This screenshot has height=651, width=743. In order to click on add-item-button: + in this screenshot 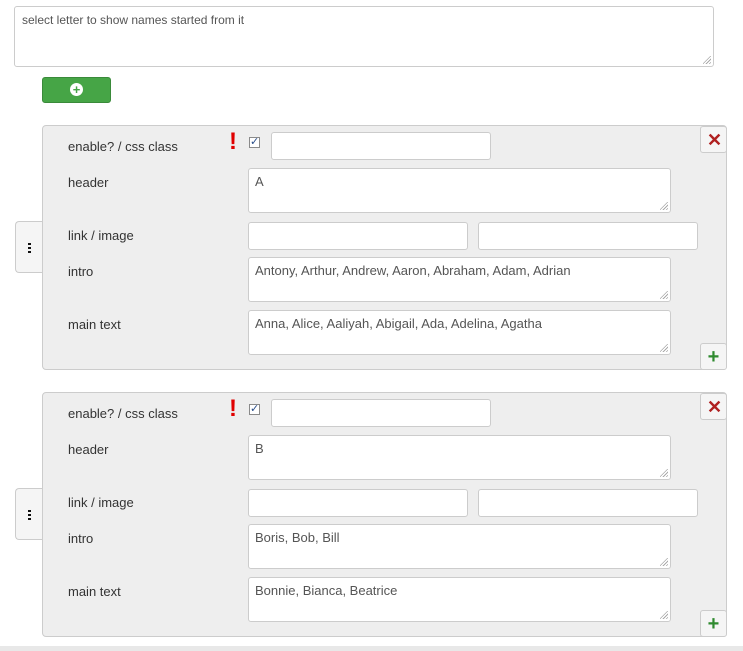, I will do `click(76, 90)`.